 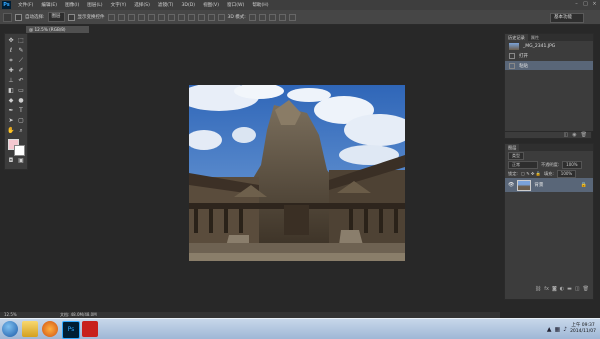 I want to click on align-right-icon, so click(x=161, y=17).